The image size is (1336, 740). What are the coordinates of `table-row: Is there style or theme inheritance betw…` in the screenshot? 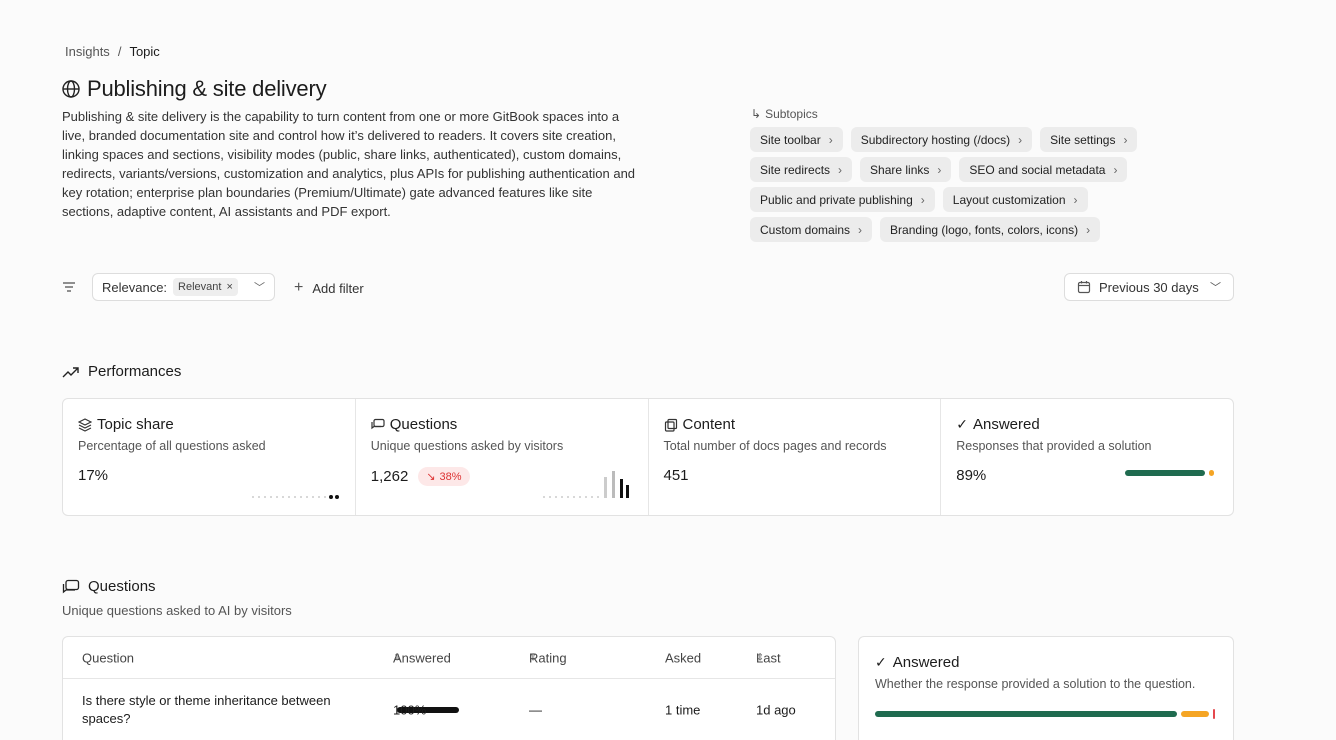 It's located at (449, 709).